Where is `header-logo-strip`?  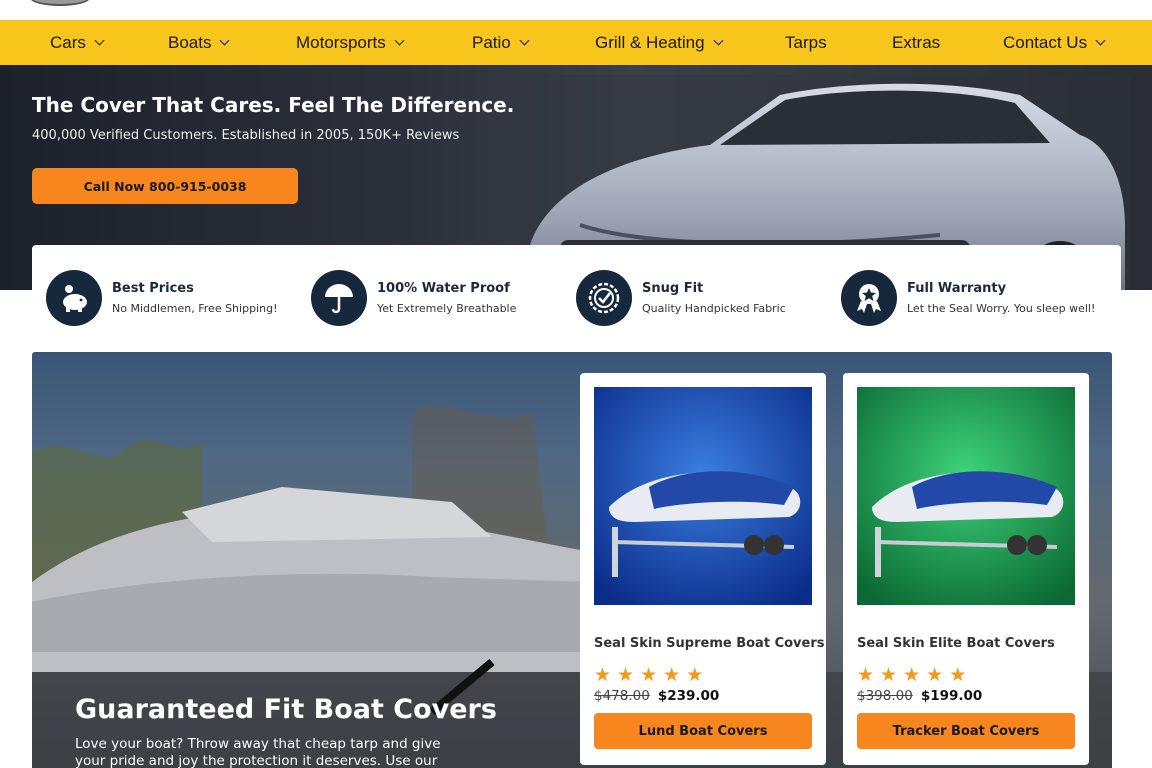 header-logo-strip is located at coordinates (576, 10).